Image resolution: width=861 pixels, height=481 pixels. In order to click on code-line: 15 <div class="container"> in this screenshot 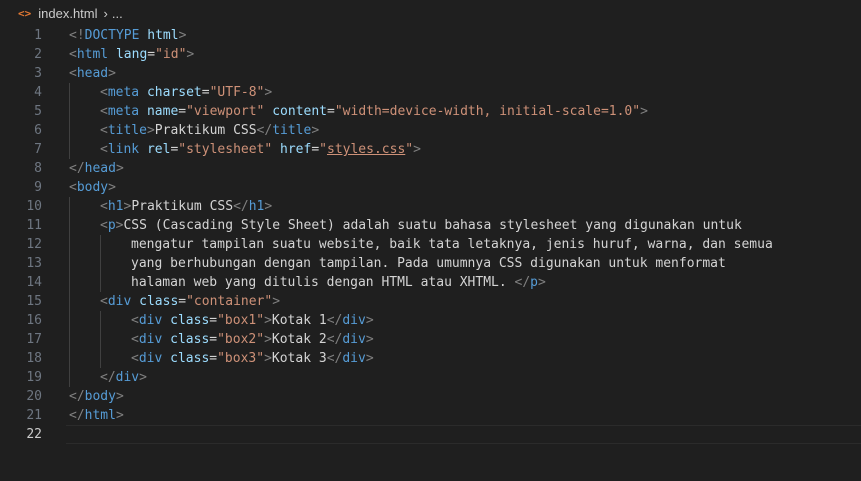, I will do `click(430, 301)`.